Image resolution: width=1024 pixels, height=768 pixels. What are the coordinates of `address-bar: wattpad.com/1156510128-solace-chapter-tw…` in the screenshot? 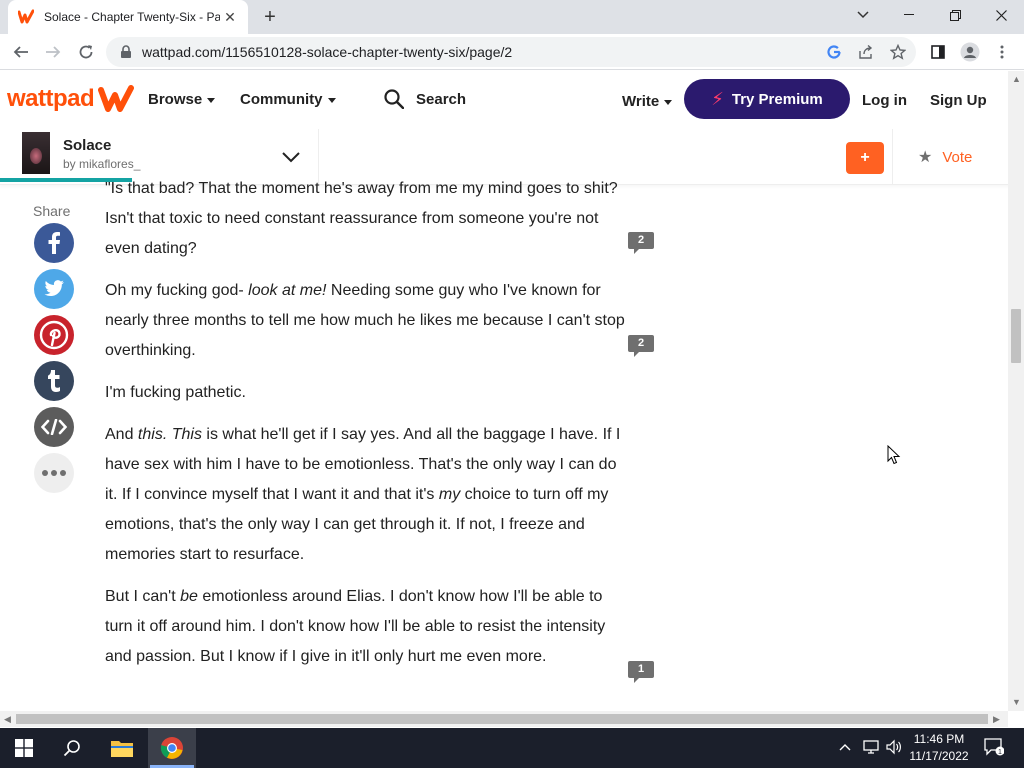 It's located at (511, 52).